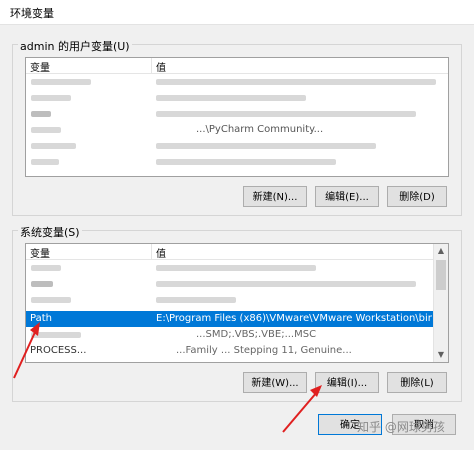 This screenshot has height=450, width=474. Describe the element at coordinates (26, 350) in the screenshot. I see `annotation-arrow-path-icon` at that location.